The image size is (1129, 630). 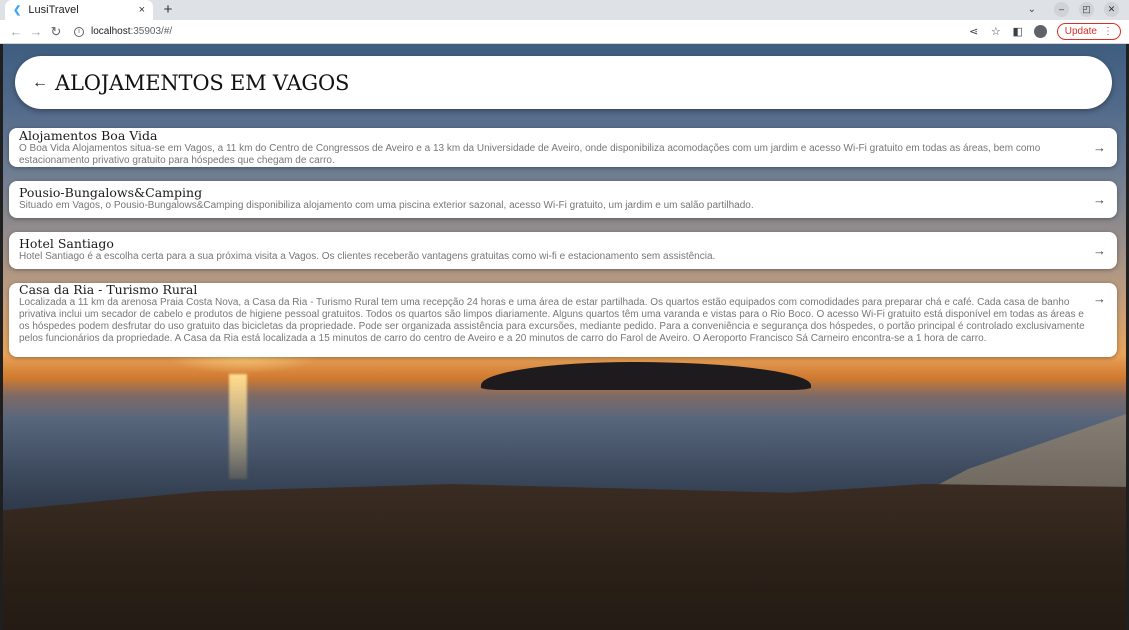 I want to click on reload-icon: ↻, so click(x=56, y=32).